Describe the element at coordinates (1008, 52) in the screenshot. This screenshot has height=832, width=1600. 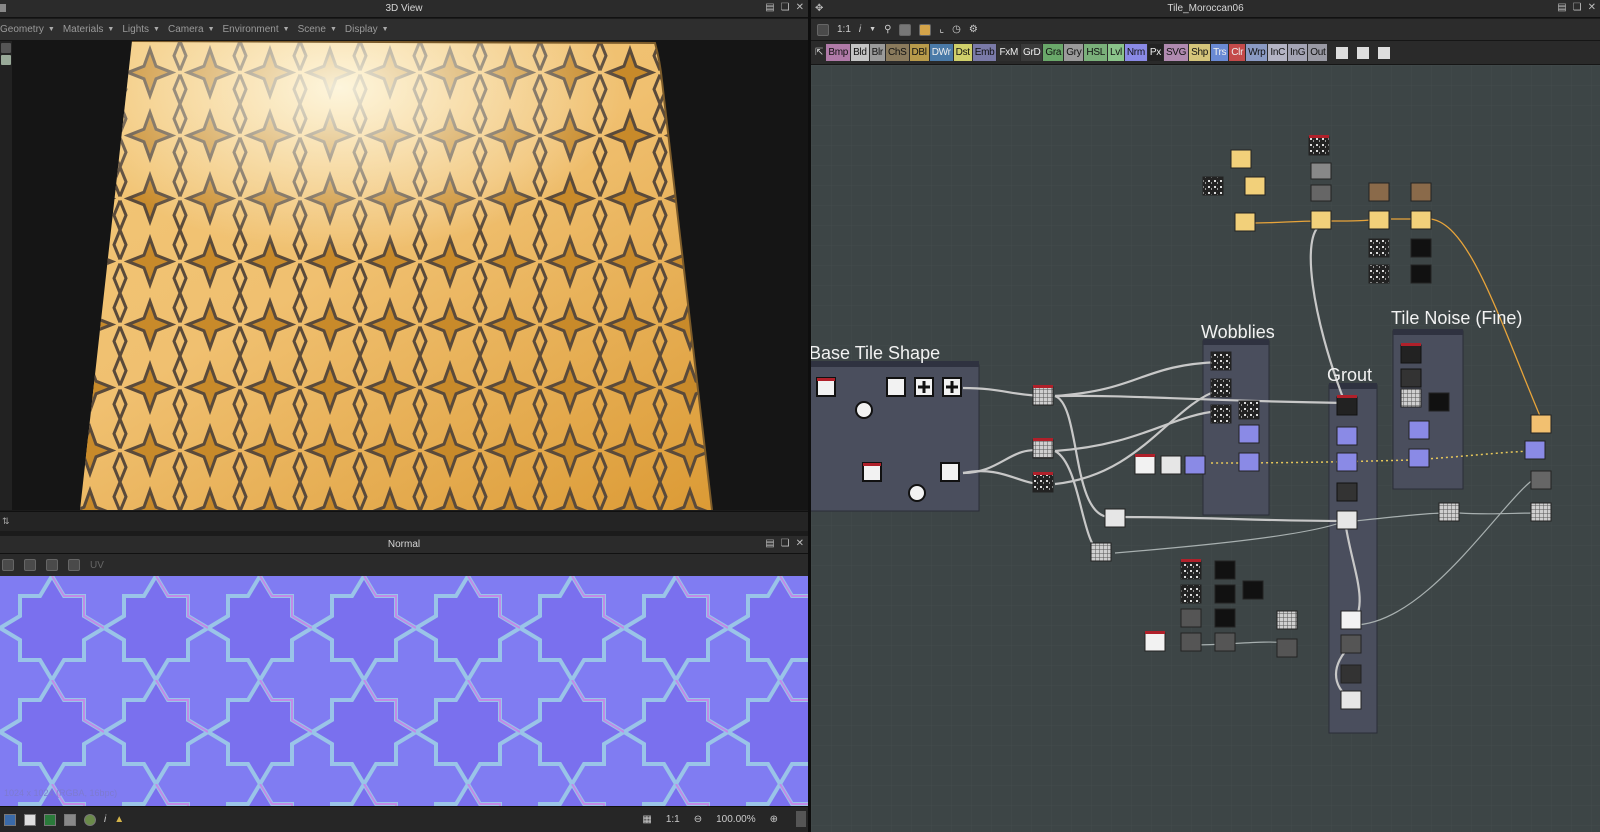
I see `node-button-fxm: FxM` at that location.